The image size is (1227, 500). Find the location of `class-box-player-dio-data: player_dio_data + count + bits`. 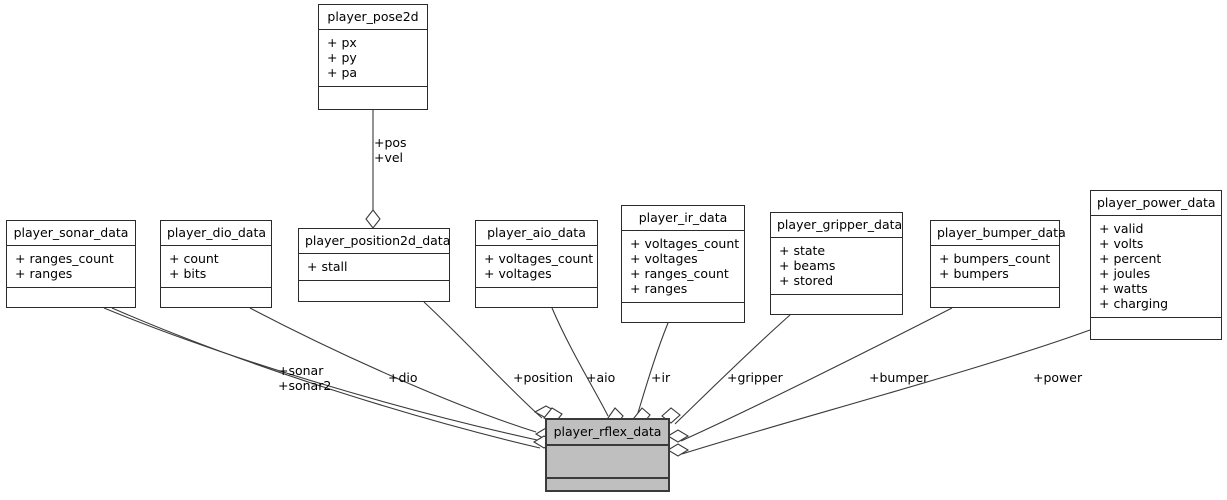

class-box-player-dio-data: player_dio_data + count + bits is located at coordinates (216, 264).